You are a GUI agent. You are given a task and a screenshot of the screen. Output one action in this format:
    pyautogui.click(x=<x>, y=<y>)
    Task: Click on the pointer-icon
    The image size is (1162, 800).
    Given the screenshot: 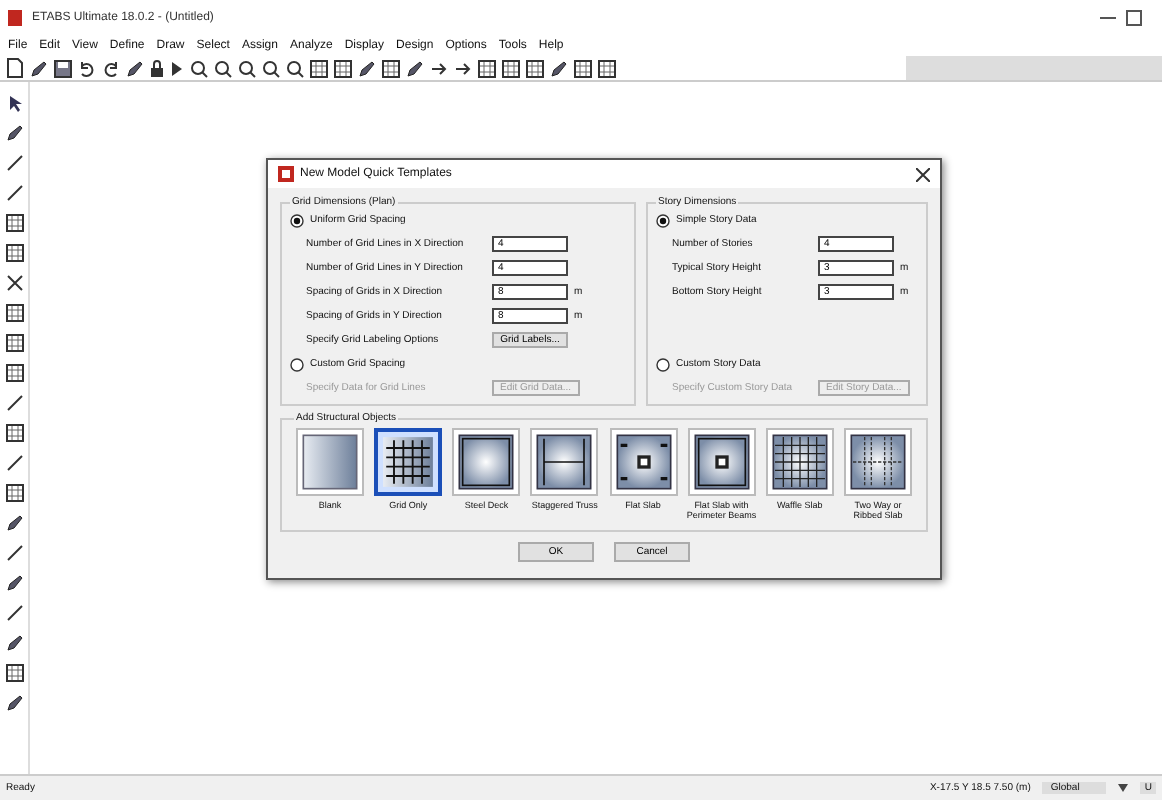 What is the action you would take?
    pyautogui.click(x=14, y=103)
    